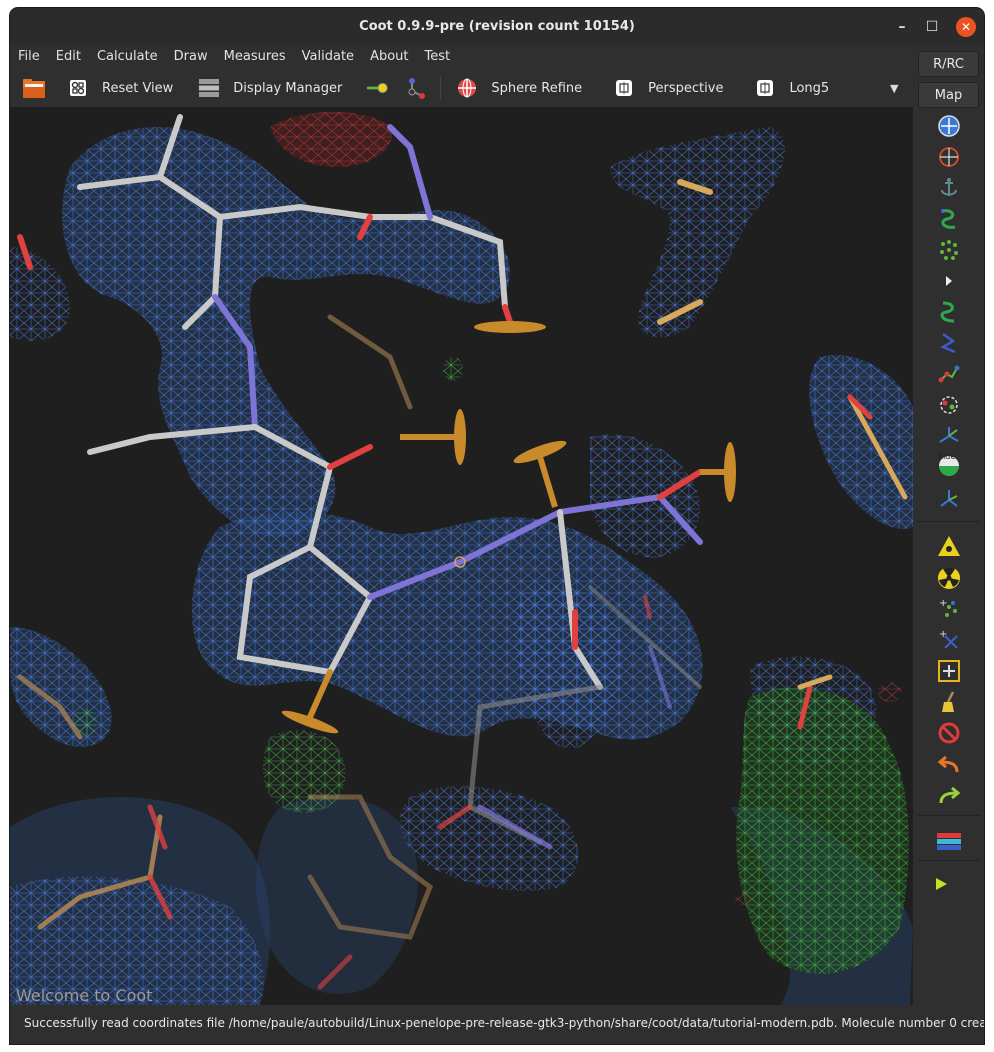 This screenshot has height=1052, width=994. I want to click on sphere-refine-button: Sphere Refine, so click(518, 88).